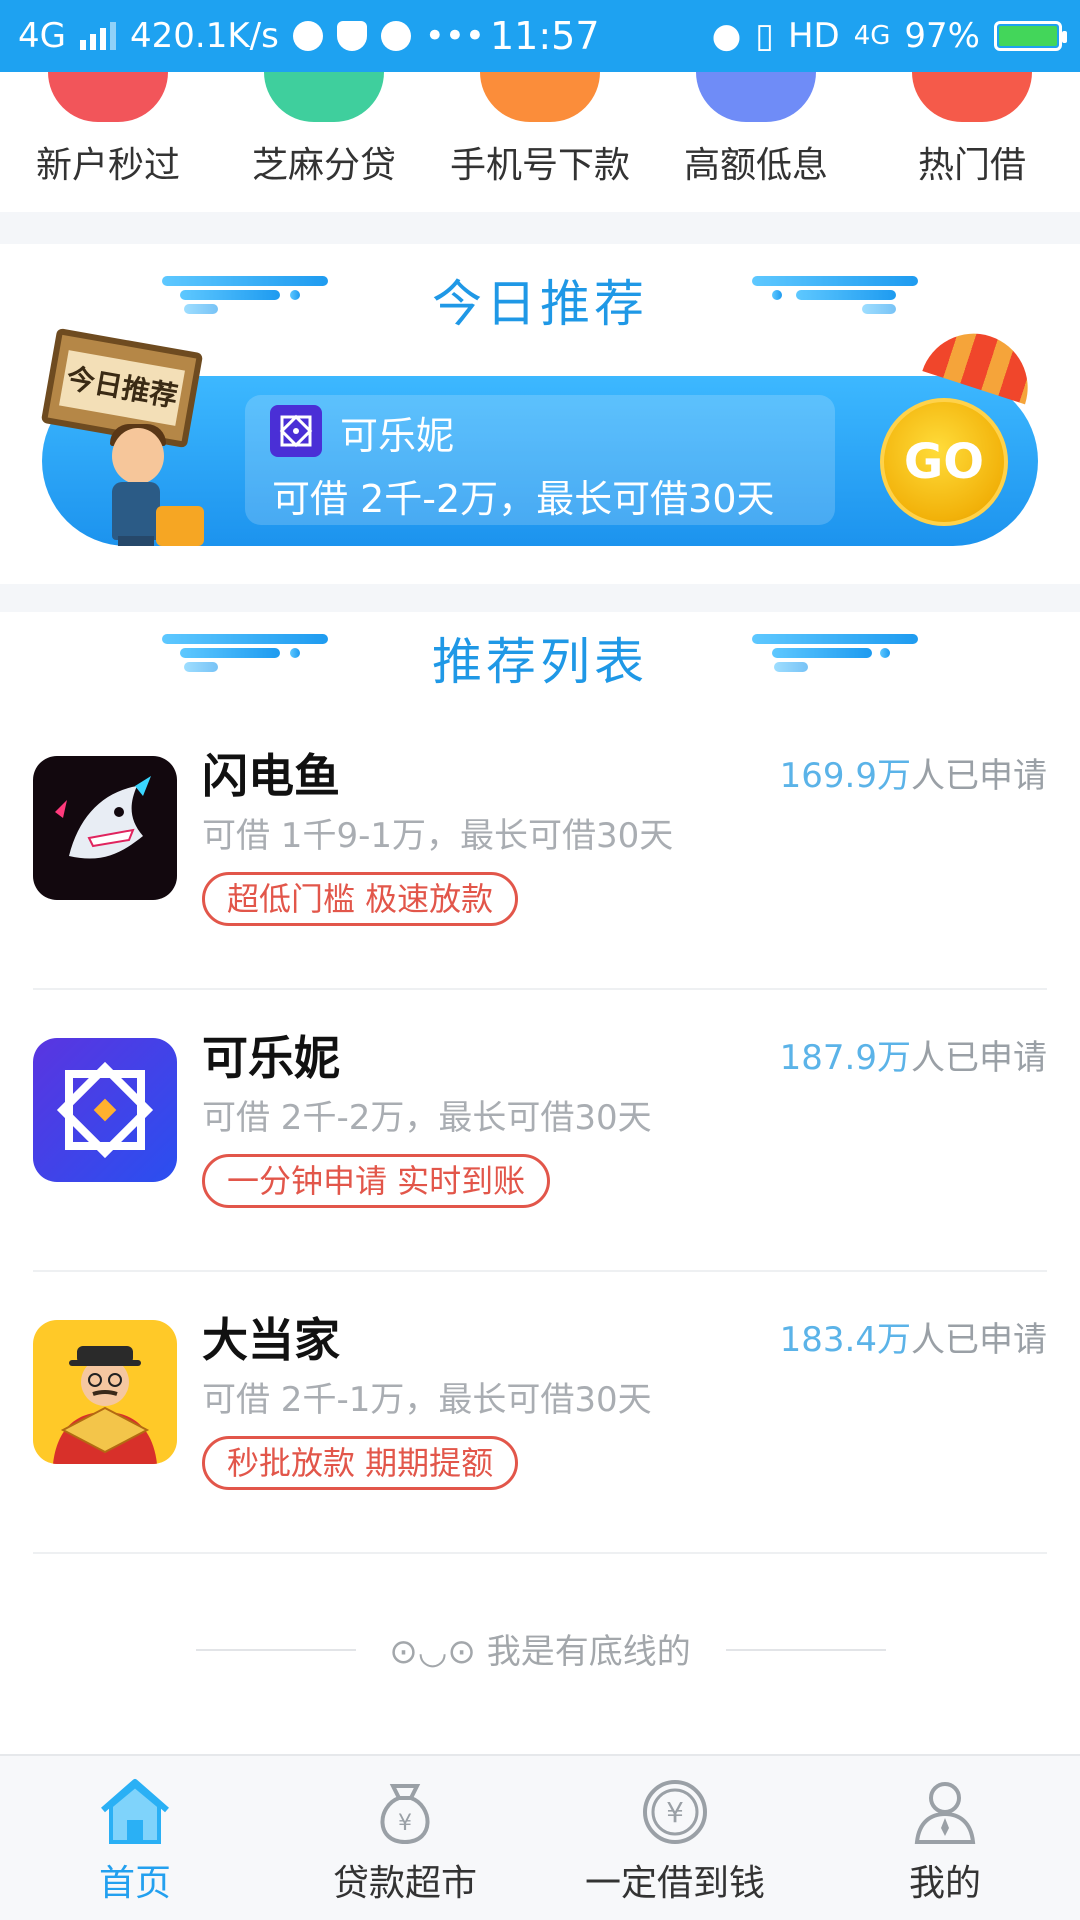 This screenshot has height=1920, width=1080. What do you see at coordinates (397, 436) in the screenshot?
I see `banner-product-name: 可乐妮` at bounding box center [397, 436].